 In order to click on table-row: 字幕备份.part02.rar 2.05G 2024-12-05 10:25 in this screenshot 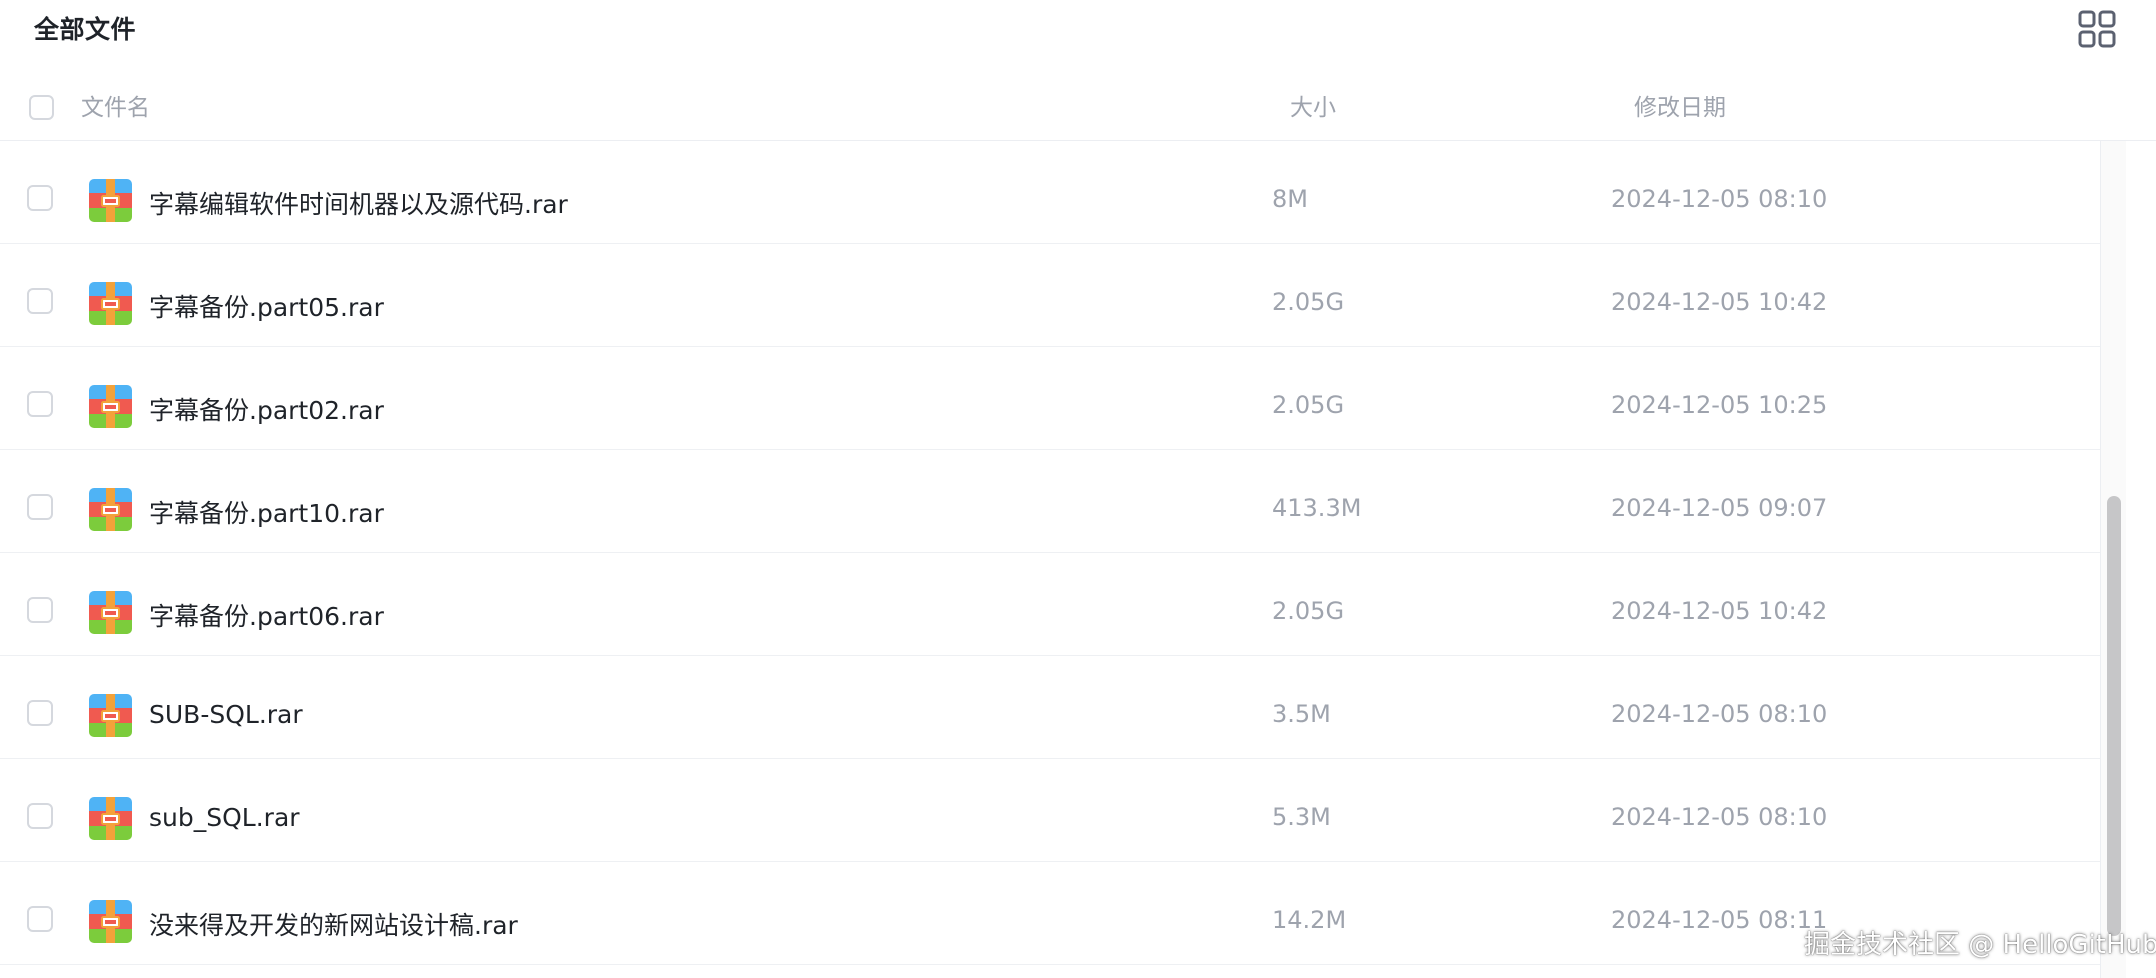, I will do `click(1050, 398)`.